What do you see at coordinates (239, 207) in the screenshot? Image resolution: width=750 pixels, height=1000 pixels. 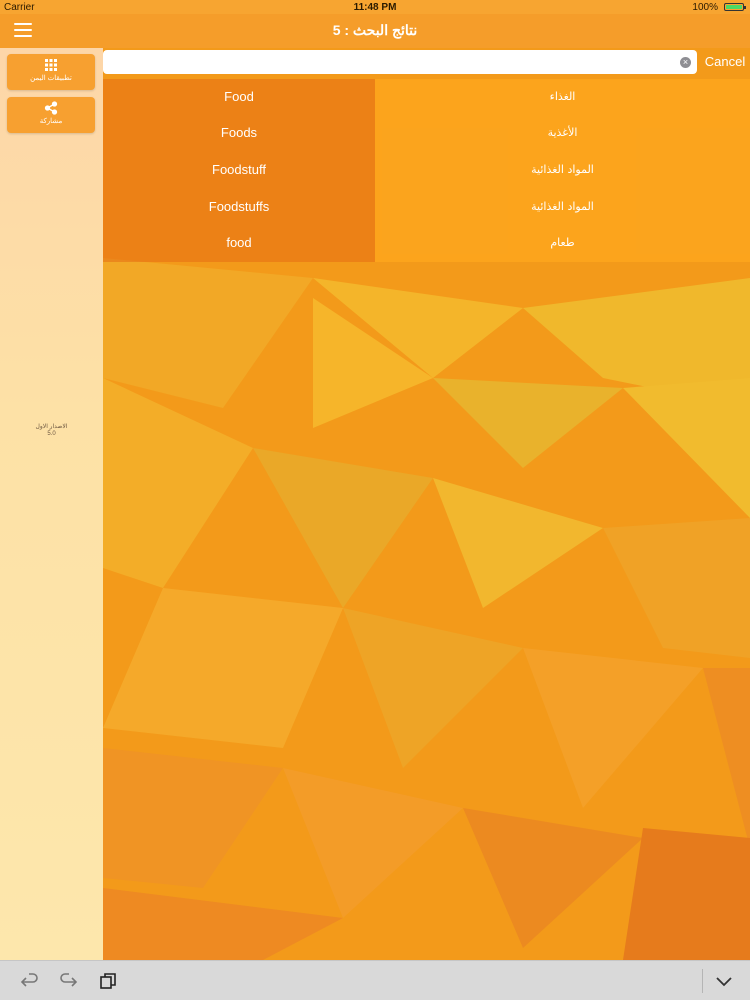 I see `result-english-item: Foodstuffs` at bounding box center [239, 207].